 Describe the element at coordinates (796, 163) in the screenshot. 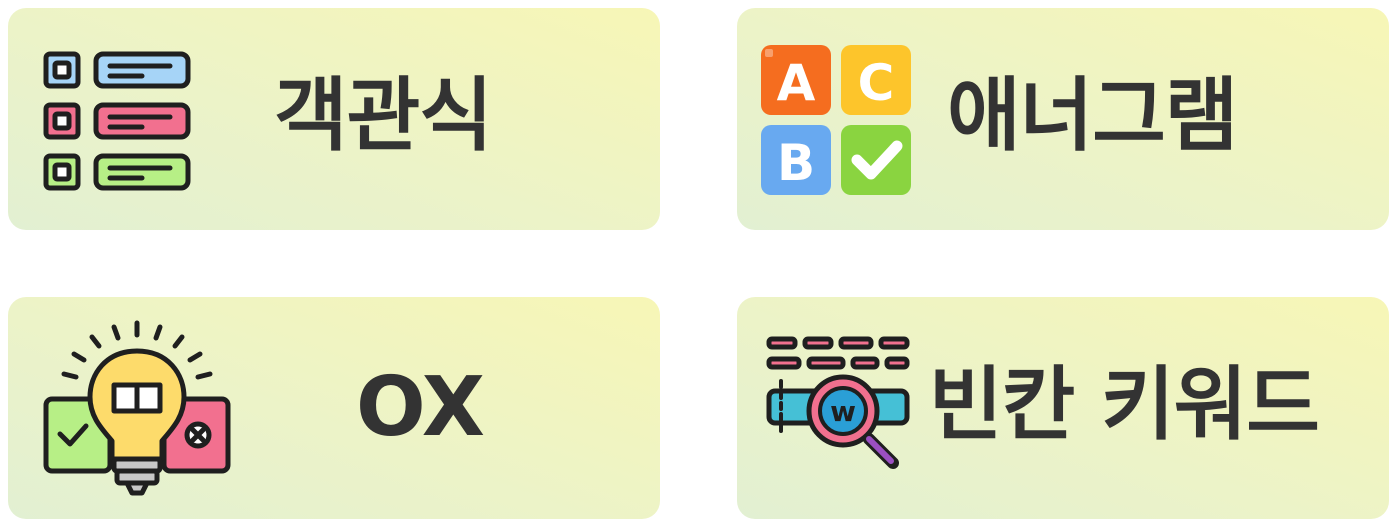

I see `block-letter-b: B` at that location.